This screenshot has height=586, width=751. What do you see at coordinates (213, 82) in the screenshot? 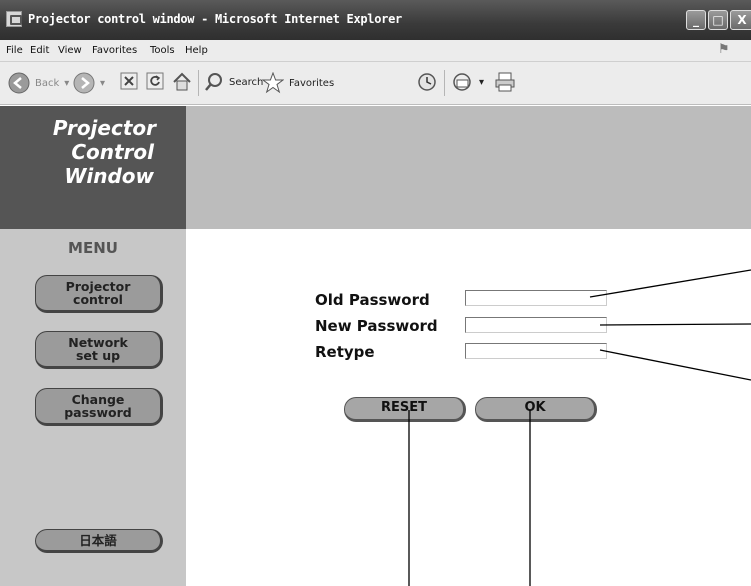
I see `search-icon` at bounding box center [213, 82].